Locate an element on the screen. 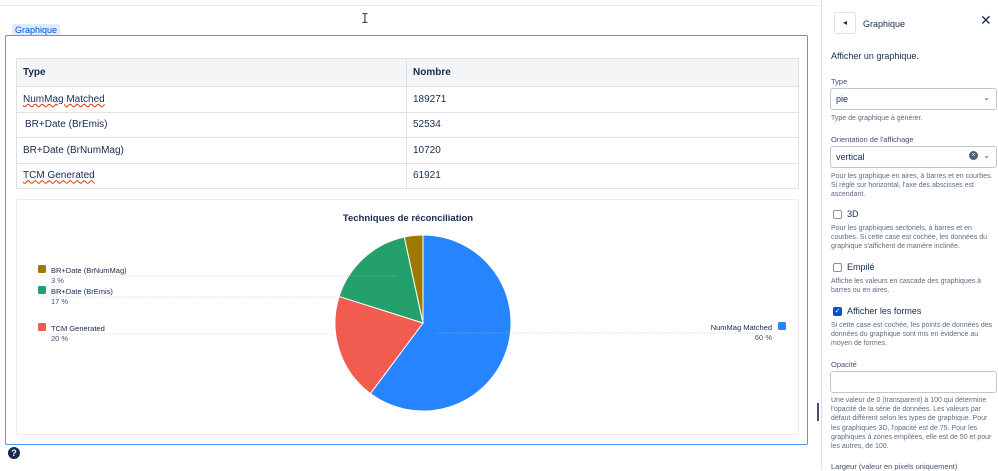 The width and height of the screenshot is (998, 471). table-cell-type: BR+Date (BrNumMag) is located at coordinates (73, 150).